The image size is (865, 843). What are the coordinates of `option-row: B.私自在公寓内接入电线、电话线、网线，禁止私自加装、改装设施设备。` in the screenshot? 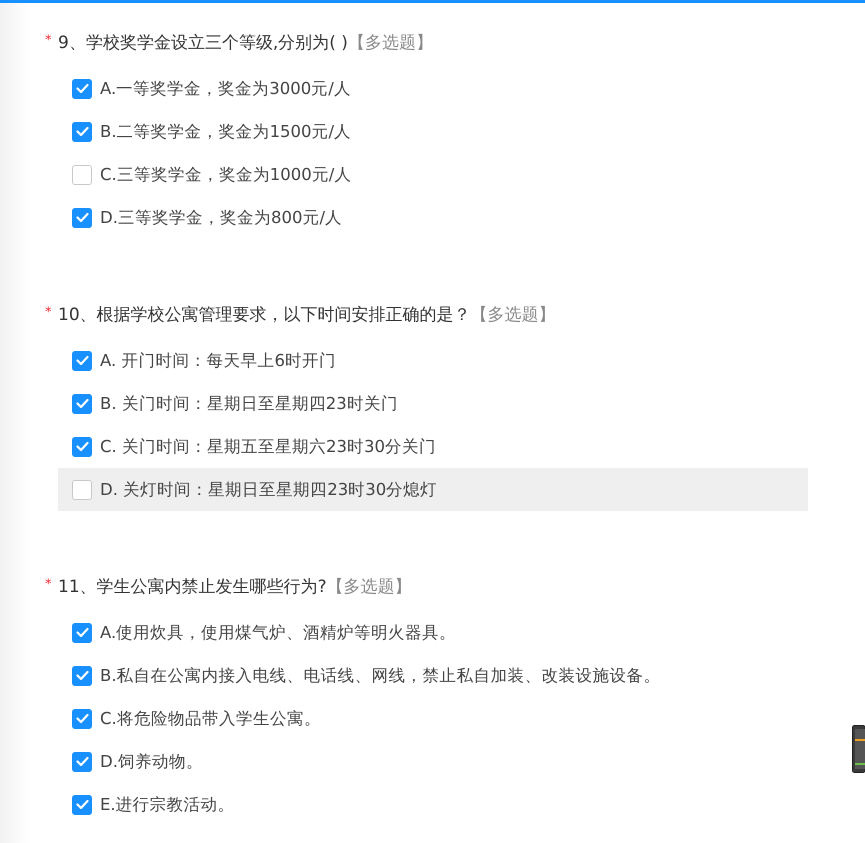 It's located at (433, 675).